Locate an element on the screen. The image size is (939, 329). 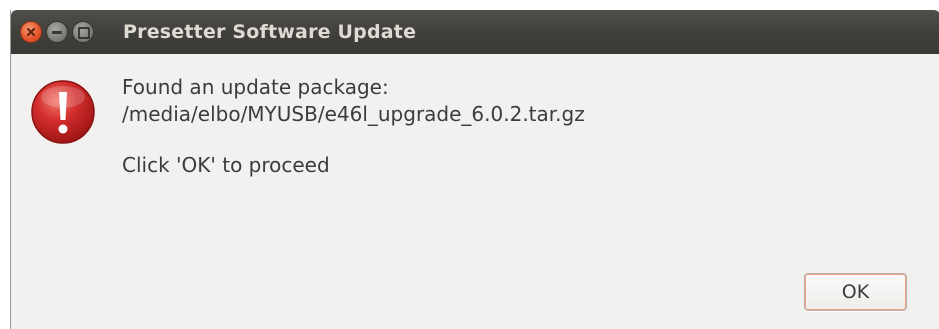
maximize-window-button is located at coordinates (83, 32).